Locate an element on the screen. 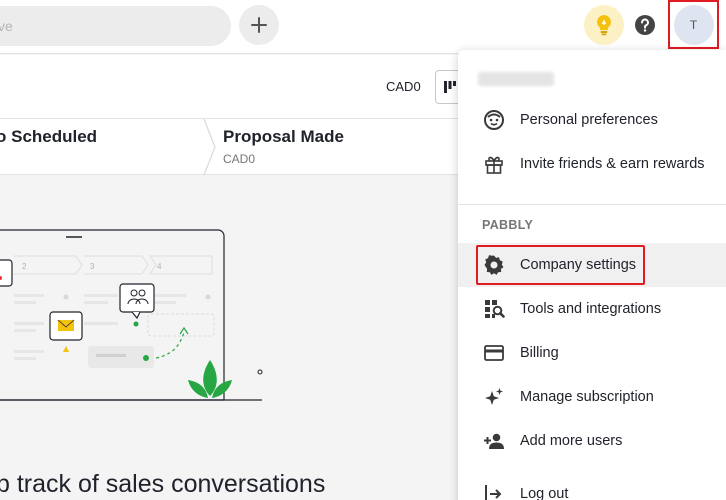  menu-item-label: Add more users is located at coordinates (571, 441).